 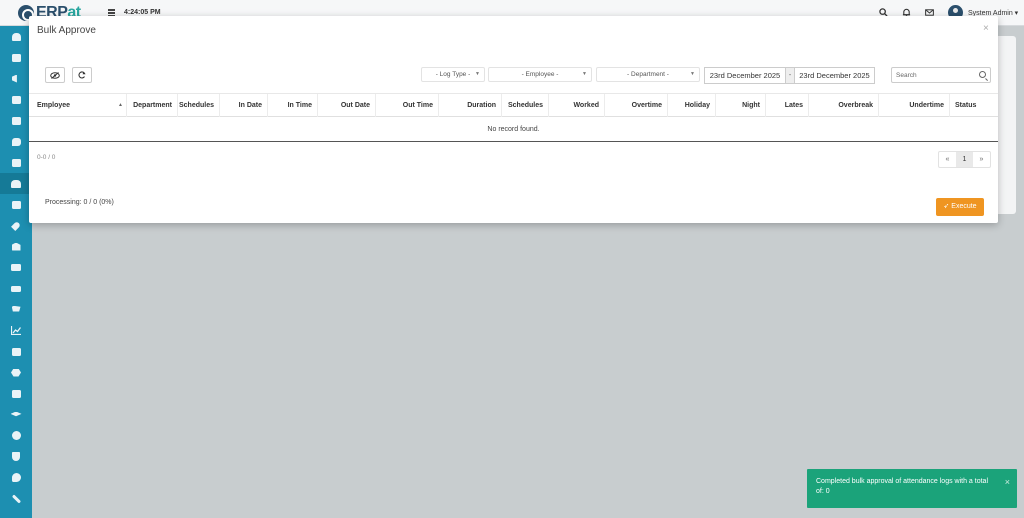 What do you see at coordinates (981, 159) in the screenshot?
I see `next-page-button: »` at bounding box center [981, 159].